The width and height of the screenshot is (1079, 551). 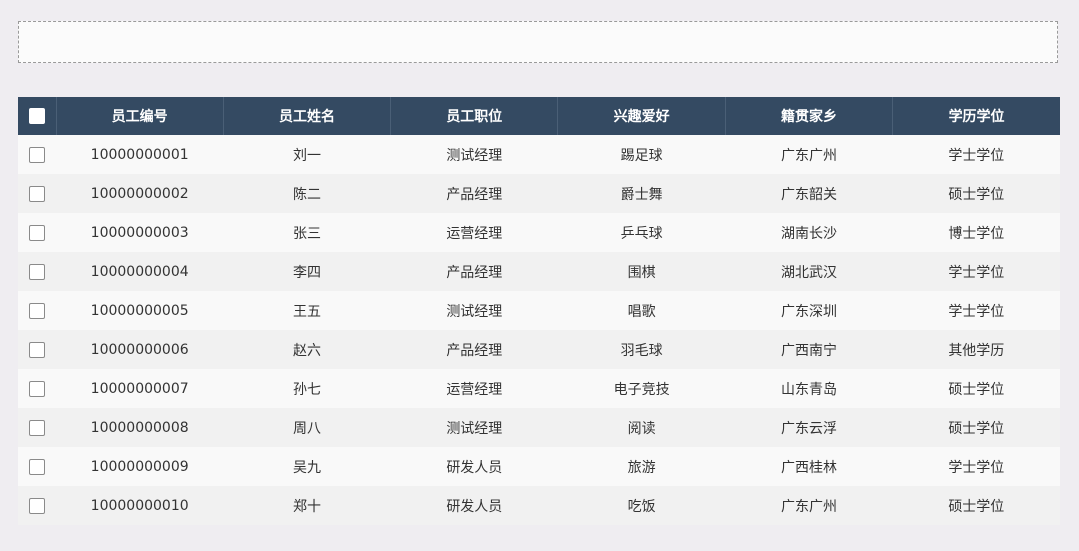 What do you see at coordinates (139, 232) in the screenshot?
I see `cell-employee-id: 10000000003` at bounding box center [139, 232].